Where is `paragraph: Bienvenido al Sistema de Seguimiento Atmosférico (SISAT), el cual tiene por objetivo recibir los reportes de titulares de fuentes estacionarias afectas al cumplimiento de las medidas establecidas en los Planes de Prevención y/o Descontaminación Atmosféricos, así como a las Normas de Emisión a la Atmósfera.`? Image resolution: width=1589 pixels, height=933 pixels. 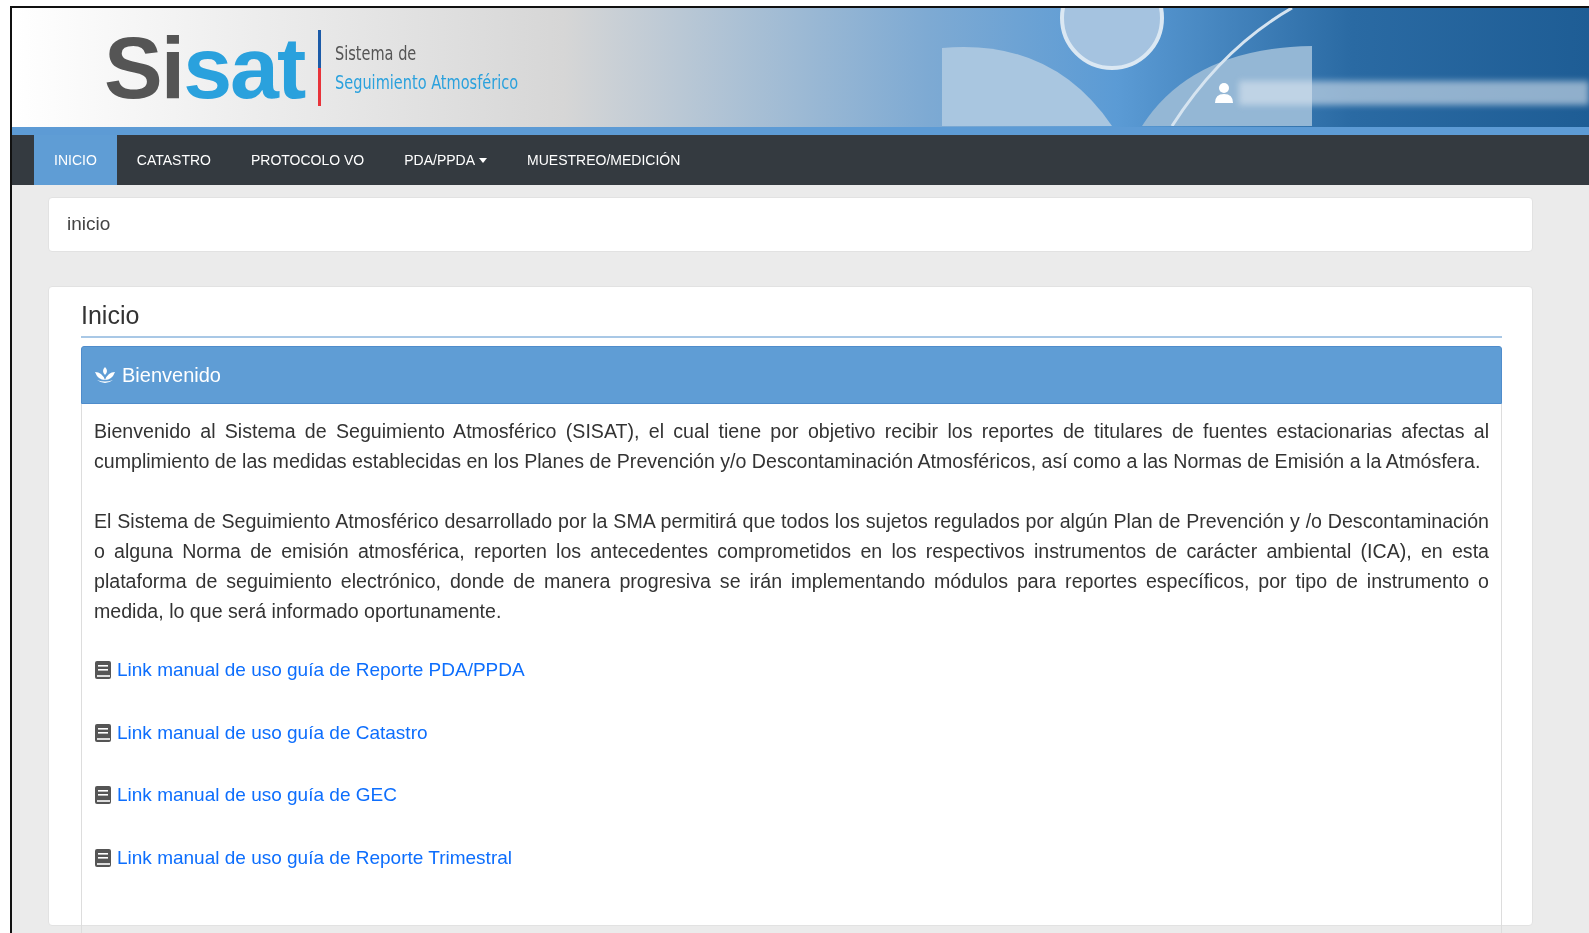 paragraph: Bienvenido al Sistema de Seguimiento Atmosférico (SISAT), el cual tiene por objetivo recibir los reportes de titulares de fuentes estacionarias afectas al cumplimiento de las medidas establecidas en los Planes de Prevención y/o Descontaminación Atmosféricos, así como a las Normas de Emisión a la Atmósfera. is located at coordinates (791, 446).